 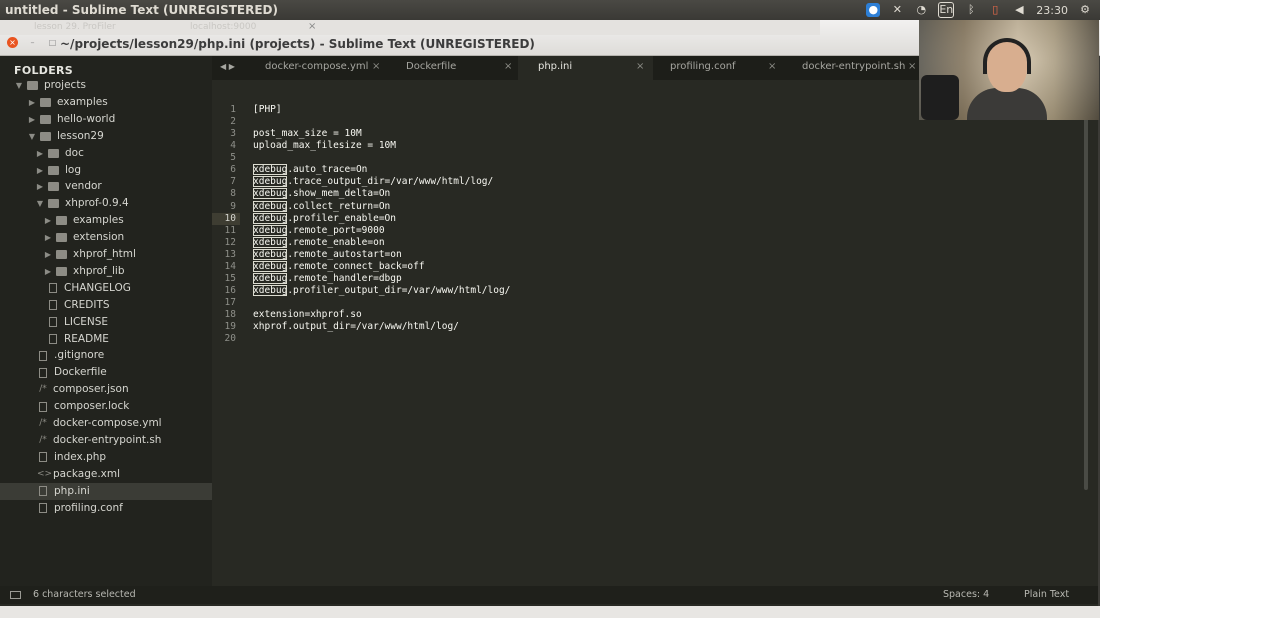 I want to click on tools-icon: ✕, so click(x=897, y=10).